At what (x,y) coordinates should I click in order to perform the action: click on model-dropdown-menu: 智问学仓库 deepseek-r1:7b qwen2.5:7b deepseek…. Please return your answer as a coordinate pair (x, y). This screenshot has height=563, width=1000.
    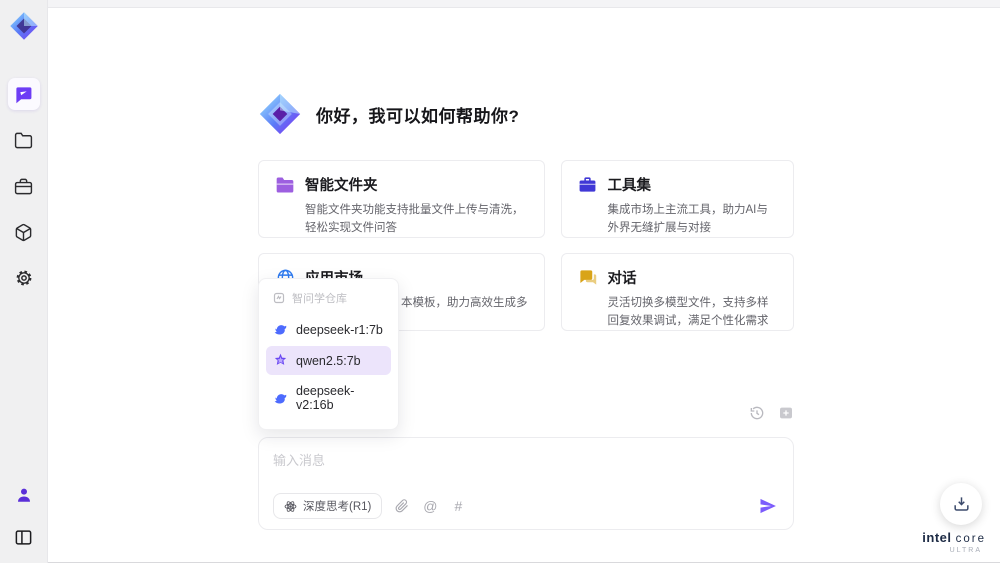
    Looking at the image, I should click on (328, 354).